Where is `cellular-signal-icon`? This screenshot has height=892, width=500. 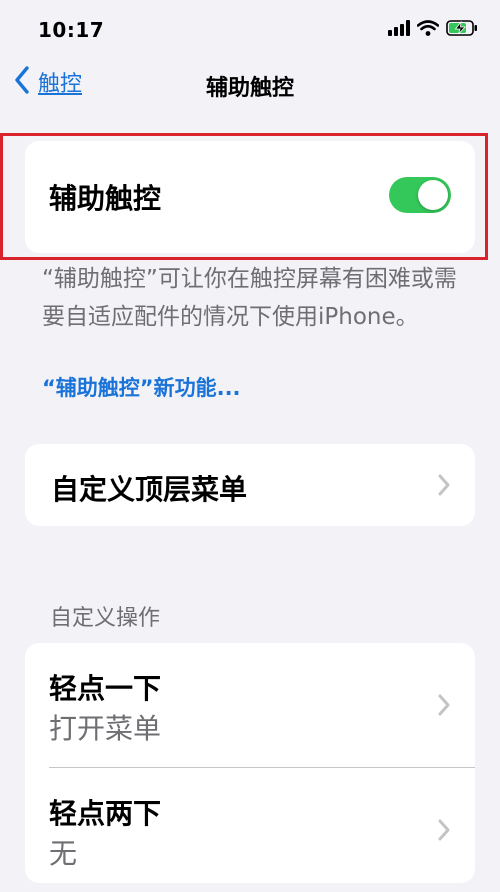 cellular-signal-icon is located at coordinates (399, 30).